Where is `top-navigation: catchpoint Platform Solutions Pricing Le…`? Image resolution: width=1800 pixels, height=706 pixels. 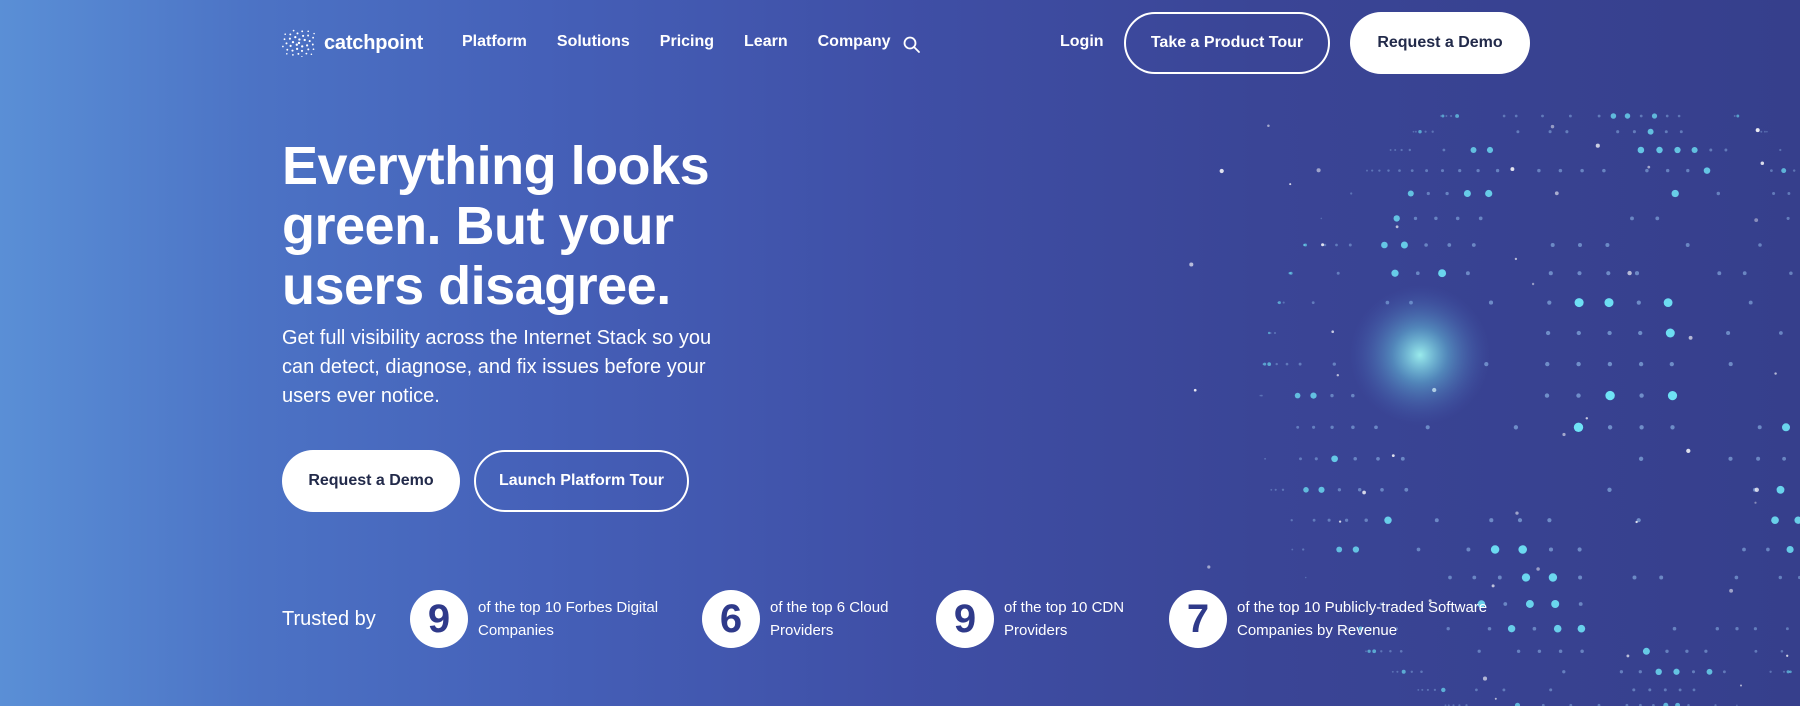 top-navigation: catchpoint Platform Solutions Pricing Le… is located at coordinates (900, 43).